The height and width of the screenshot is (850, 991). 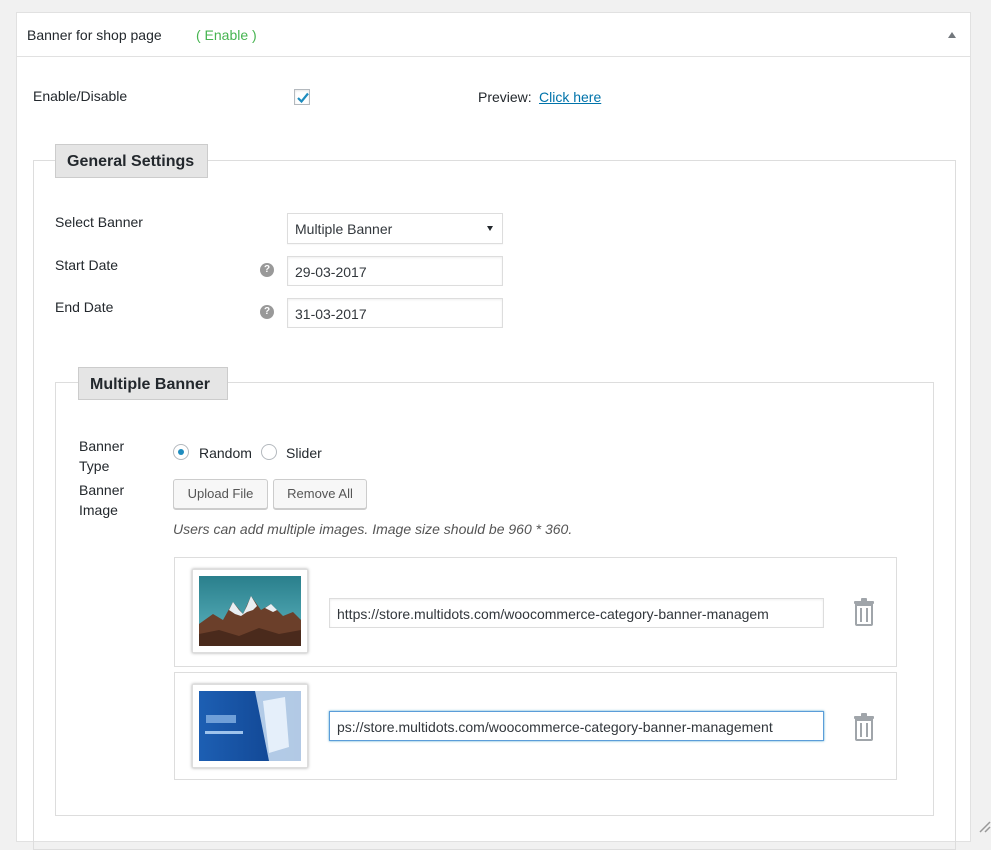 What do you see at coordinates (225, 453) in the screenshot?
I see `radio-random-label: Random` at bounding box center [225, 453].